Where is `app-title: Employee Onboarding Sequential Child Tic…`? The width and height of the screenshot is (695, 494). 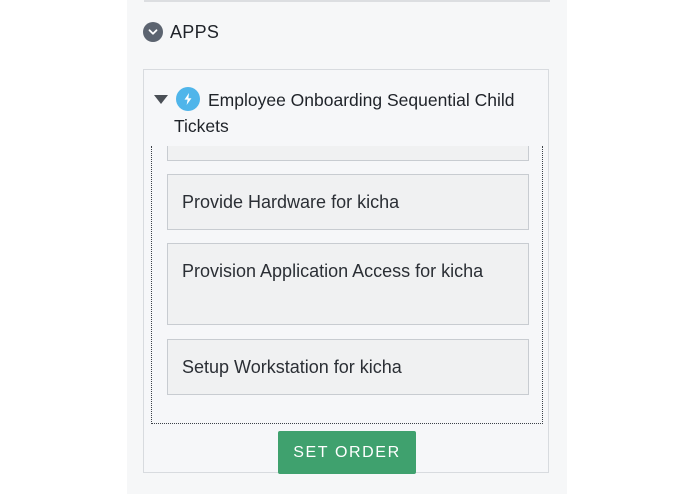 app-title: Employee Onboarding Sequential Child Tic… is located at coordinates (344, 113).